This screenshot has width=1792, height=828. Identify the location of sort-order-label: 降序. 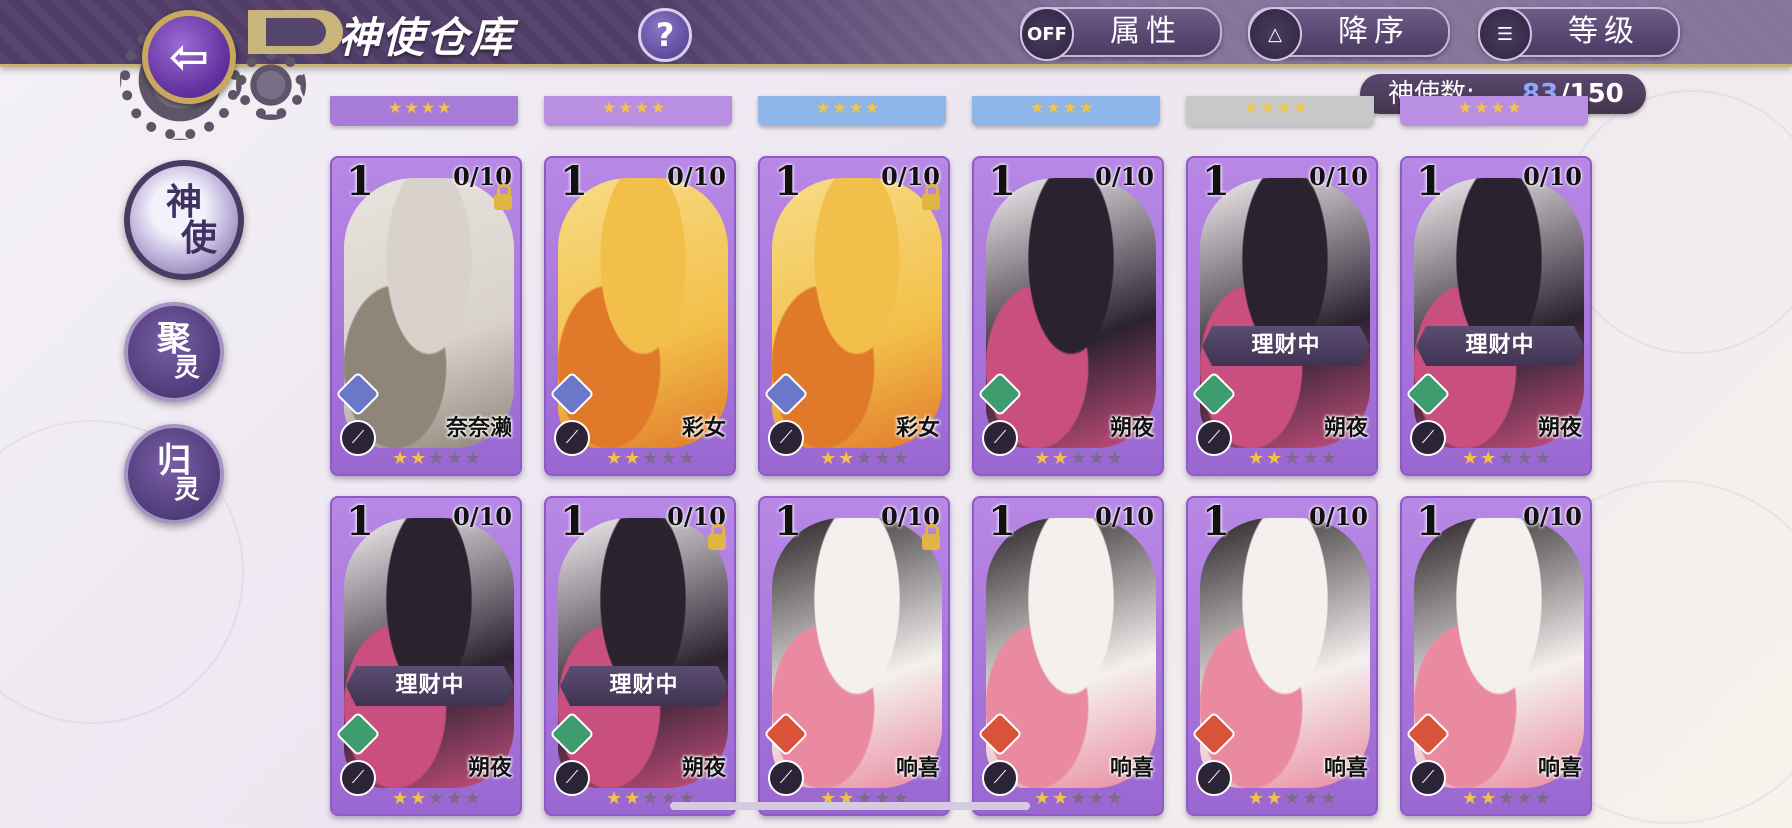
(1374, 31).